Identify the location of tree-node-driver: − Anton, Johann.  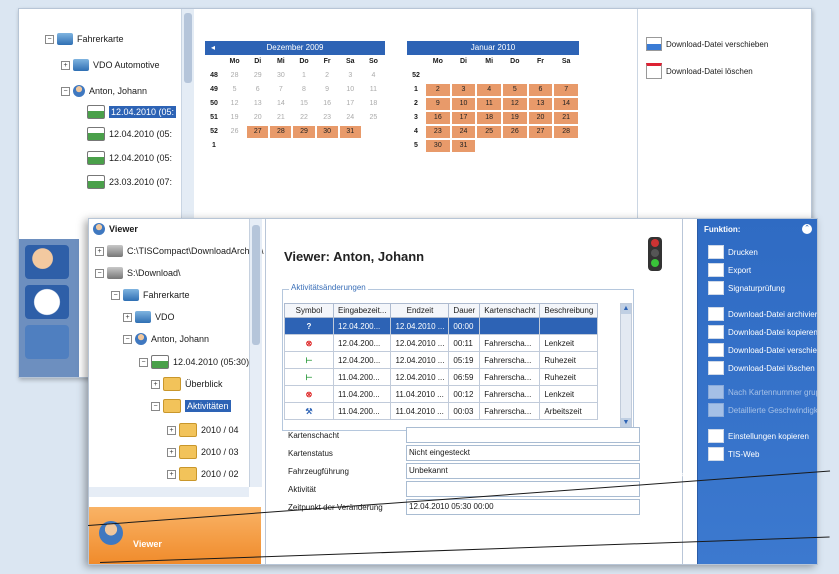
(166, 339).